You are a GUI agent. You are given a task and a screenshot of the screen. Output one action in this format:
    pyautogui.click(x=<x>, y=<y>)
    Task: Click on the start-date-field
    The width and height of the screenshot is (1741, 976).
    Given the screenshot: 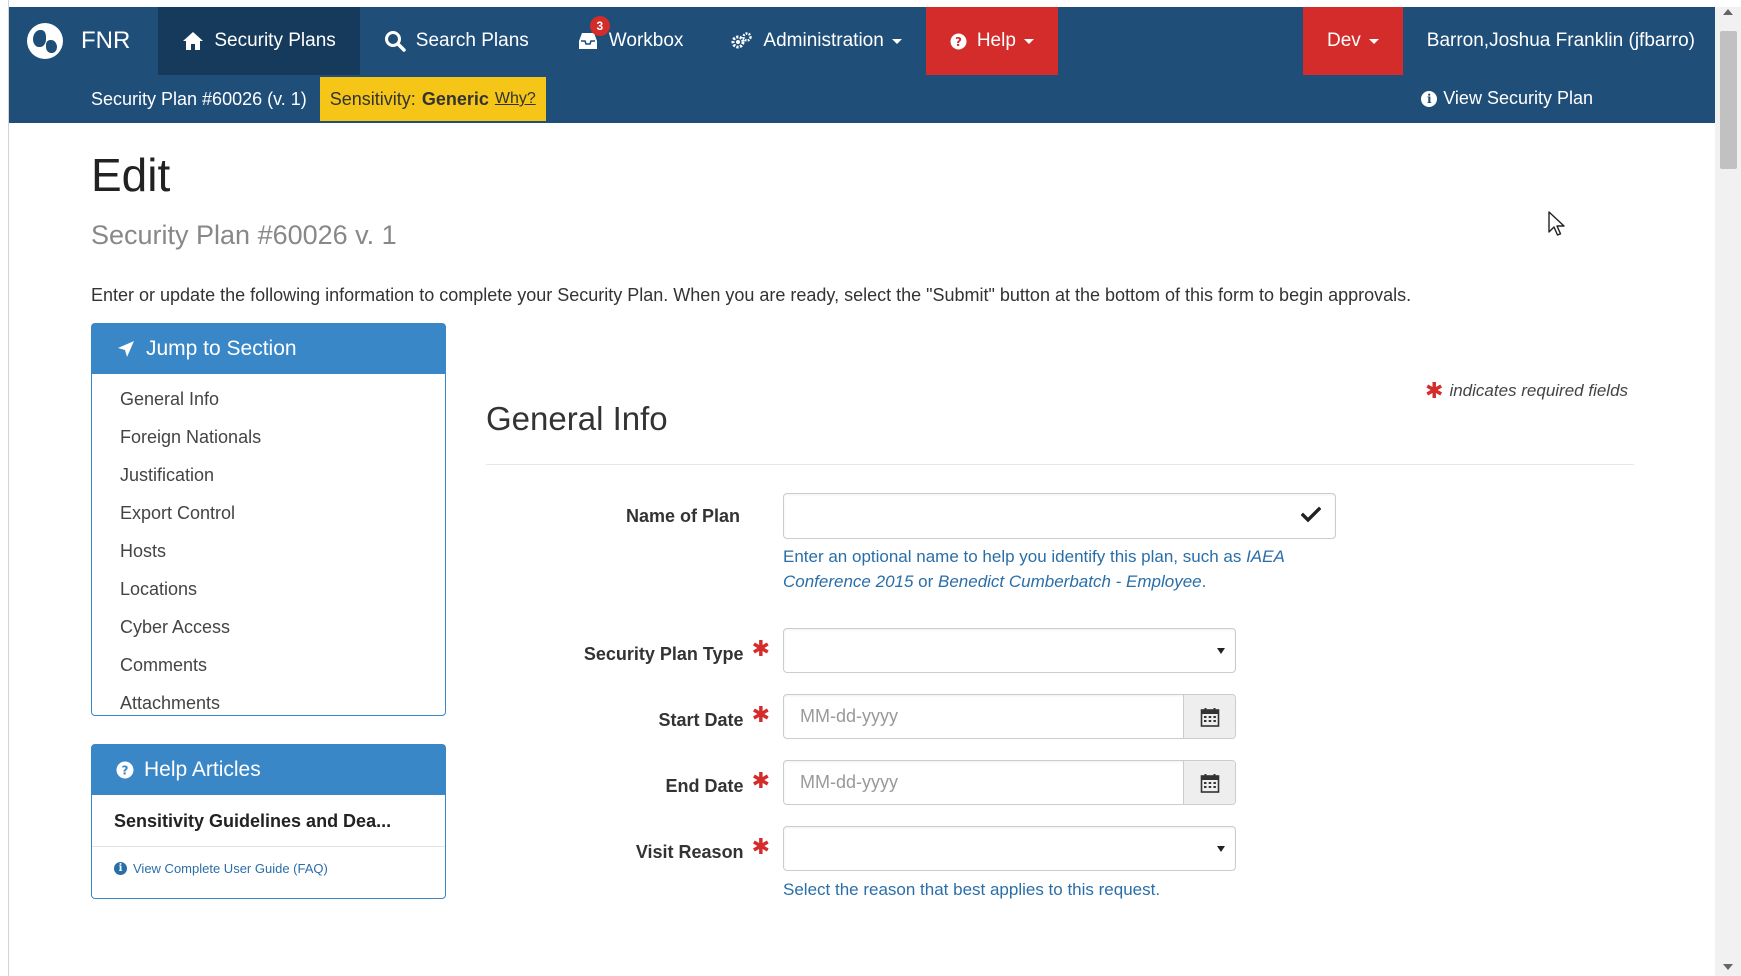 What is the action you would take?
    pyautogui.click(x=1009, y=716)
    